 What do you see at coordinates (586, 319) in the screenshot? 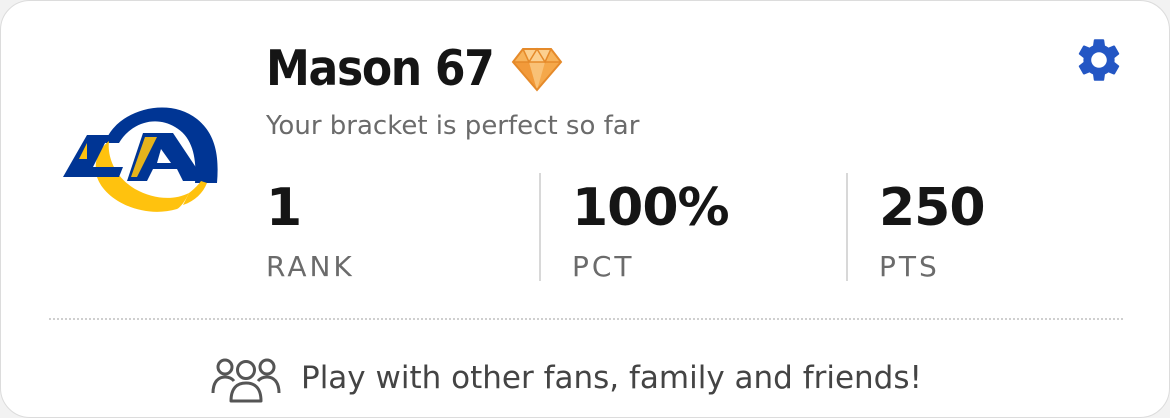
I see `section-divider` at bounding box center [586, 319].